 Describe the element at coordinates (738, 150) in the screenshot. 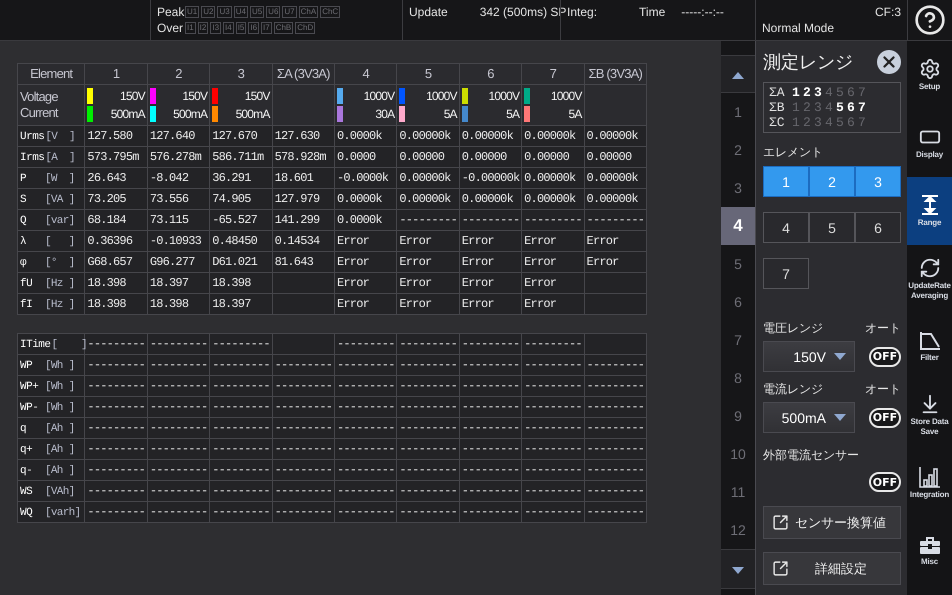

I see `page-tab: 2` at that location.